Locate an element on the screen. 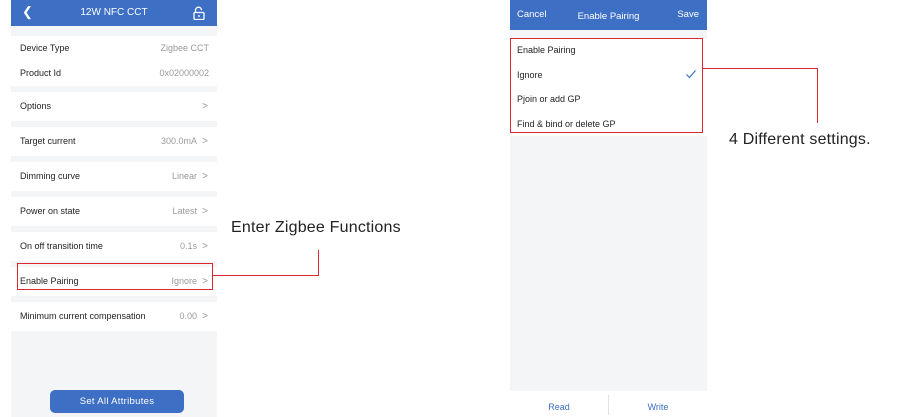  bottom-action-bar: Read Write is located at coordinates (608, 404).